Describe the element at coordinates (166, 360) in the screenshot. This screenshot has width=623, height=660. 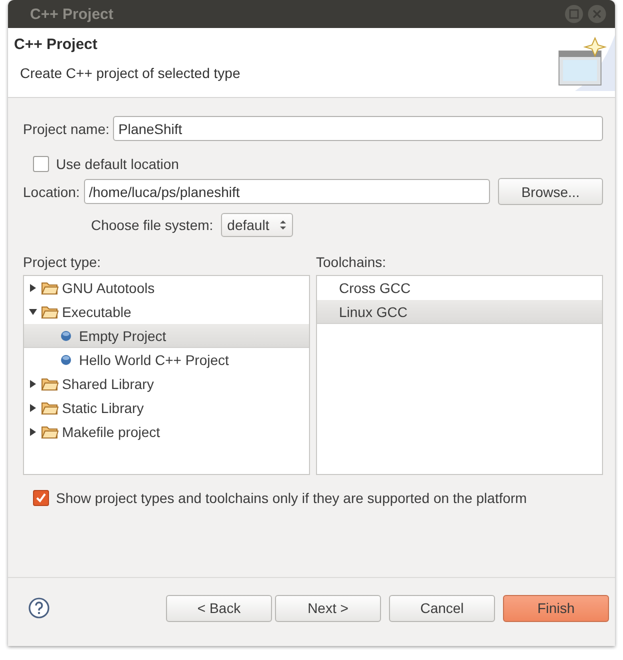
I see `tree-item: Hello World C++ Project` at that location.